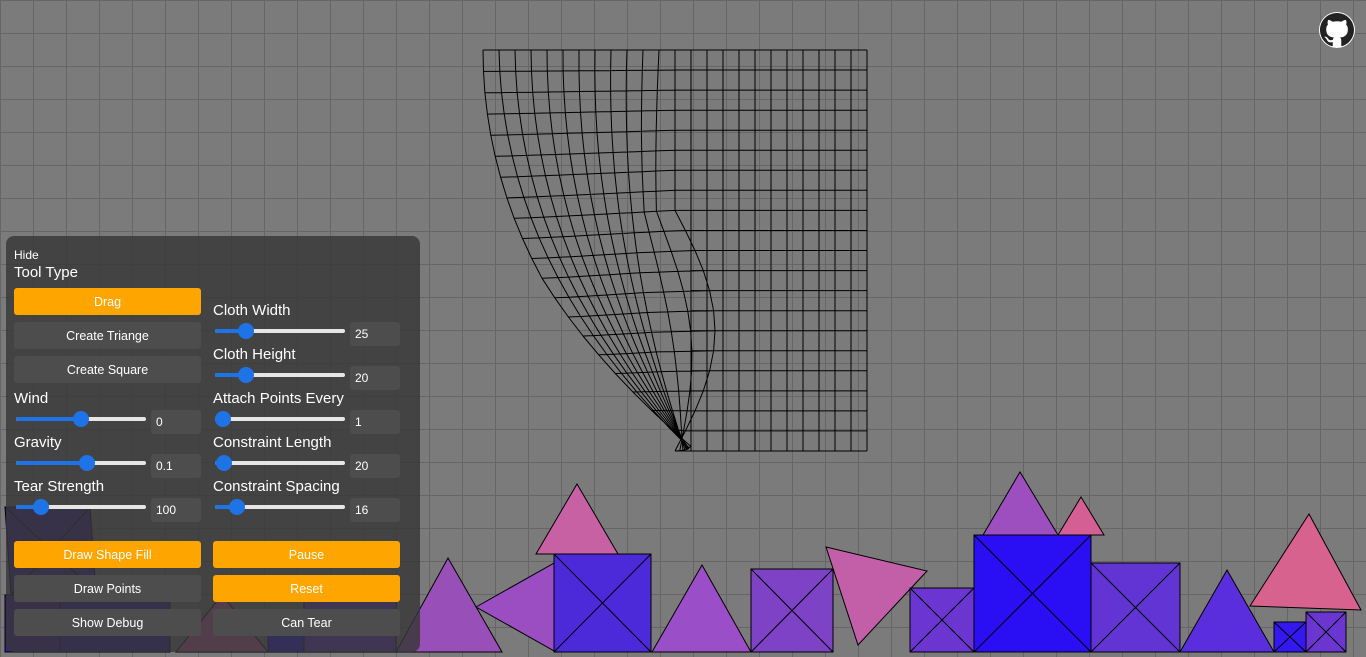 Image resolution: width=1366 pixels, height=657 pixels. What do you see at coordinates (375, 466) in the screenshot?
I see `constraint-length-value: 20` at bounding box center [375, 466].